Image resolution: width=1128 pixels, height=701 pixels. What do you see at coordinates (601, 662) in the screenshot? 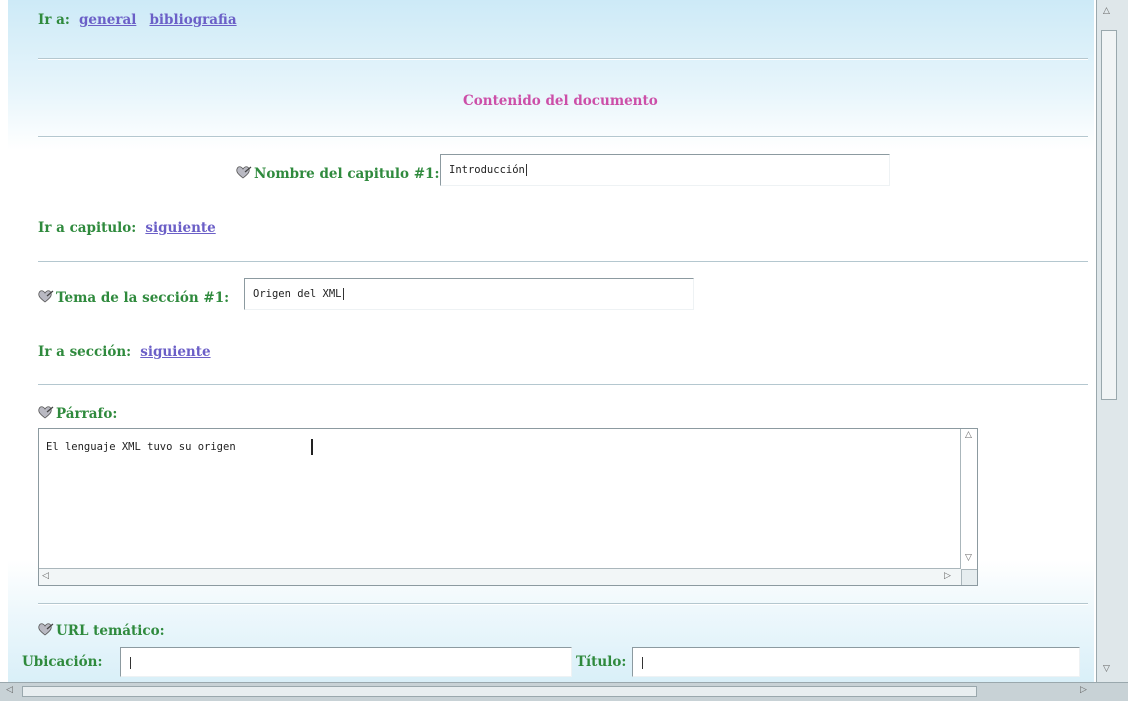
I see `title-label: Título:` at bounding box center [601, 662].